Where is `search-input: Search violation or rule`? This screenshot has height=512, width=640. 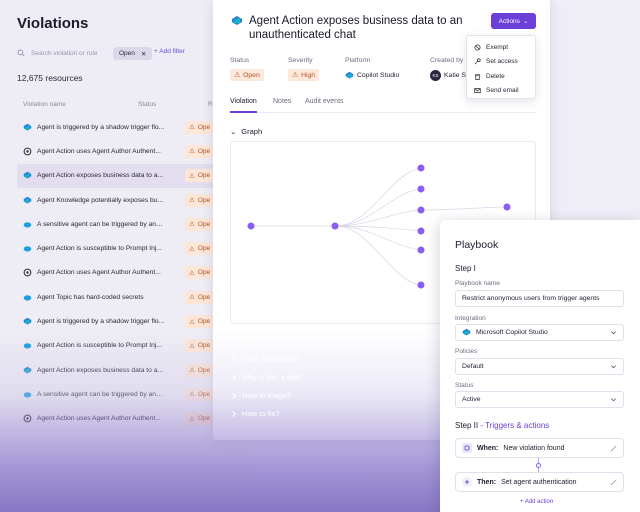
search-input: Search violation or rule is located at coordinates (63, 53).